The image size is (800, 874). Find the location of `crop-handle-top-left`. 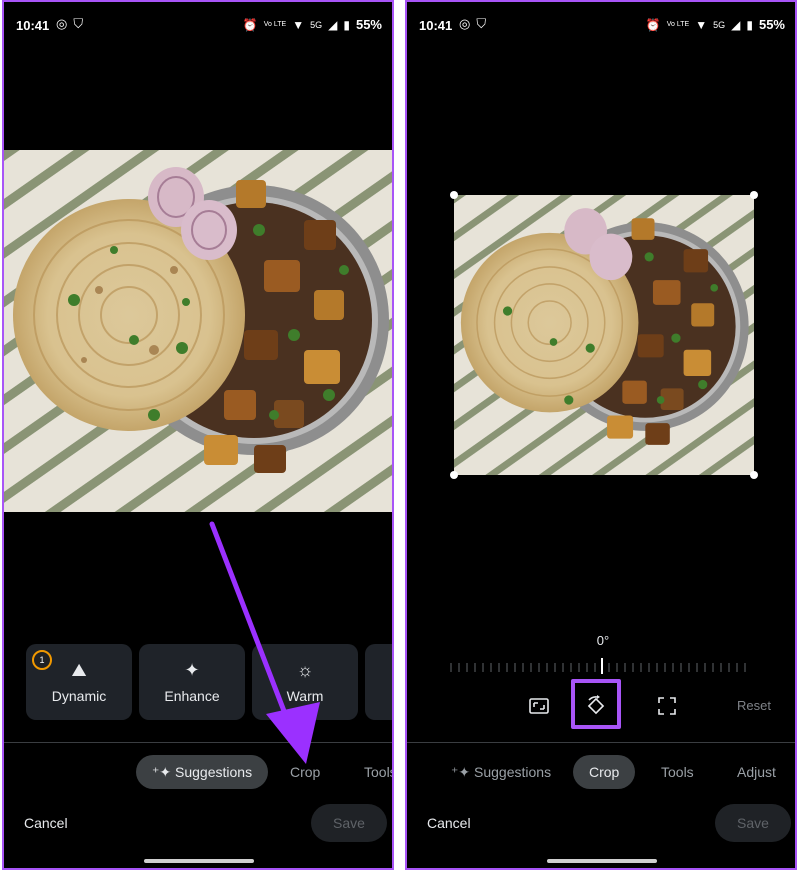

crop-handle-top-left is located at coordinates (454, 195).